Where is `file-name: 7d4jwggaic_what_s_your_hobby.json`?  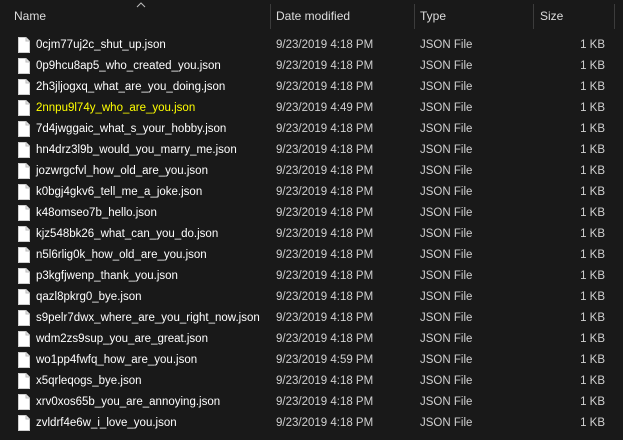
file-name: 7d4jwggaic_what_s_your_hobby.json is located at coordinates (131, 129).